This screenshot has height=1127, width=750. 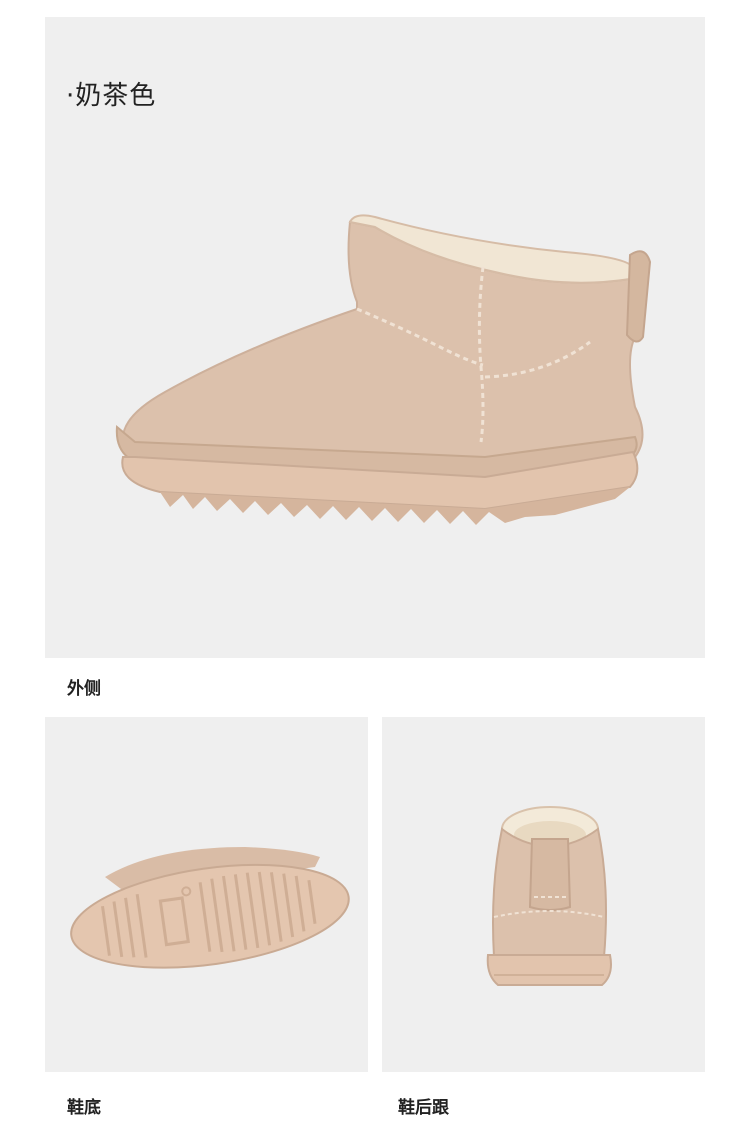 What do you see at coordinates (423, 1108) in the screenshot?
I see `heel-caption: 鞋后跟` at bounding box center [423, 1108].